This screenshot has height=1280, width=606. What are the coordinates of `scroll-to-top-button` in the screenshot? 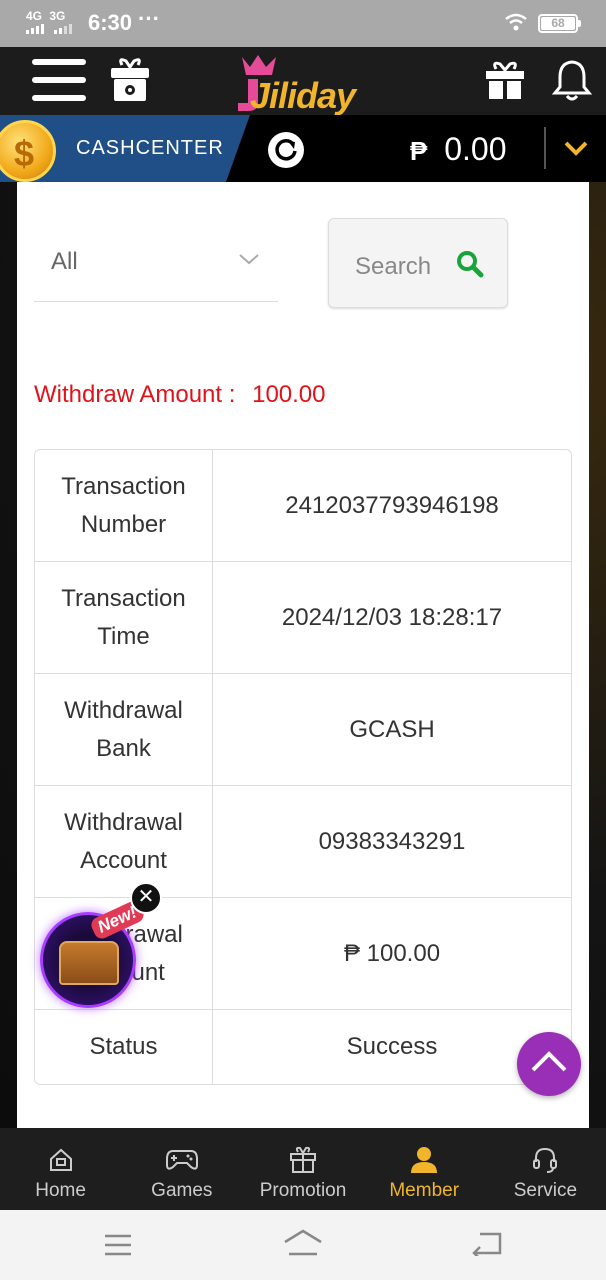 It's located at (549, 1064).